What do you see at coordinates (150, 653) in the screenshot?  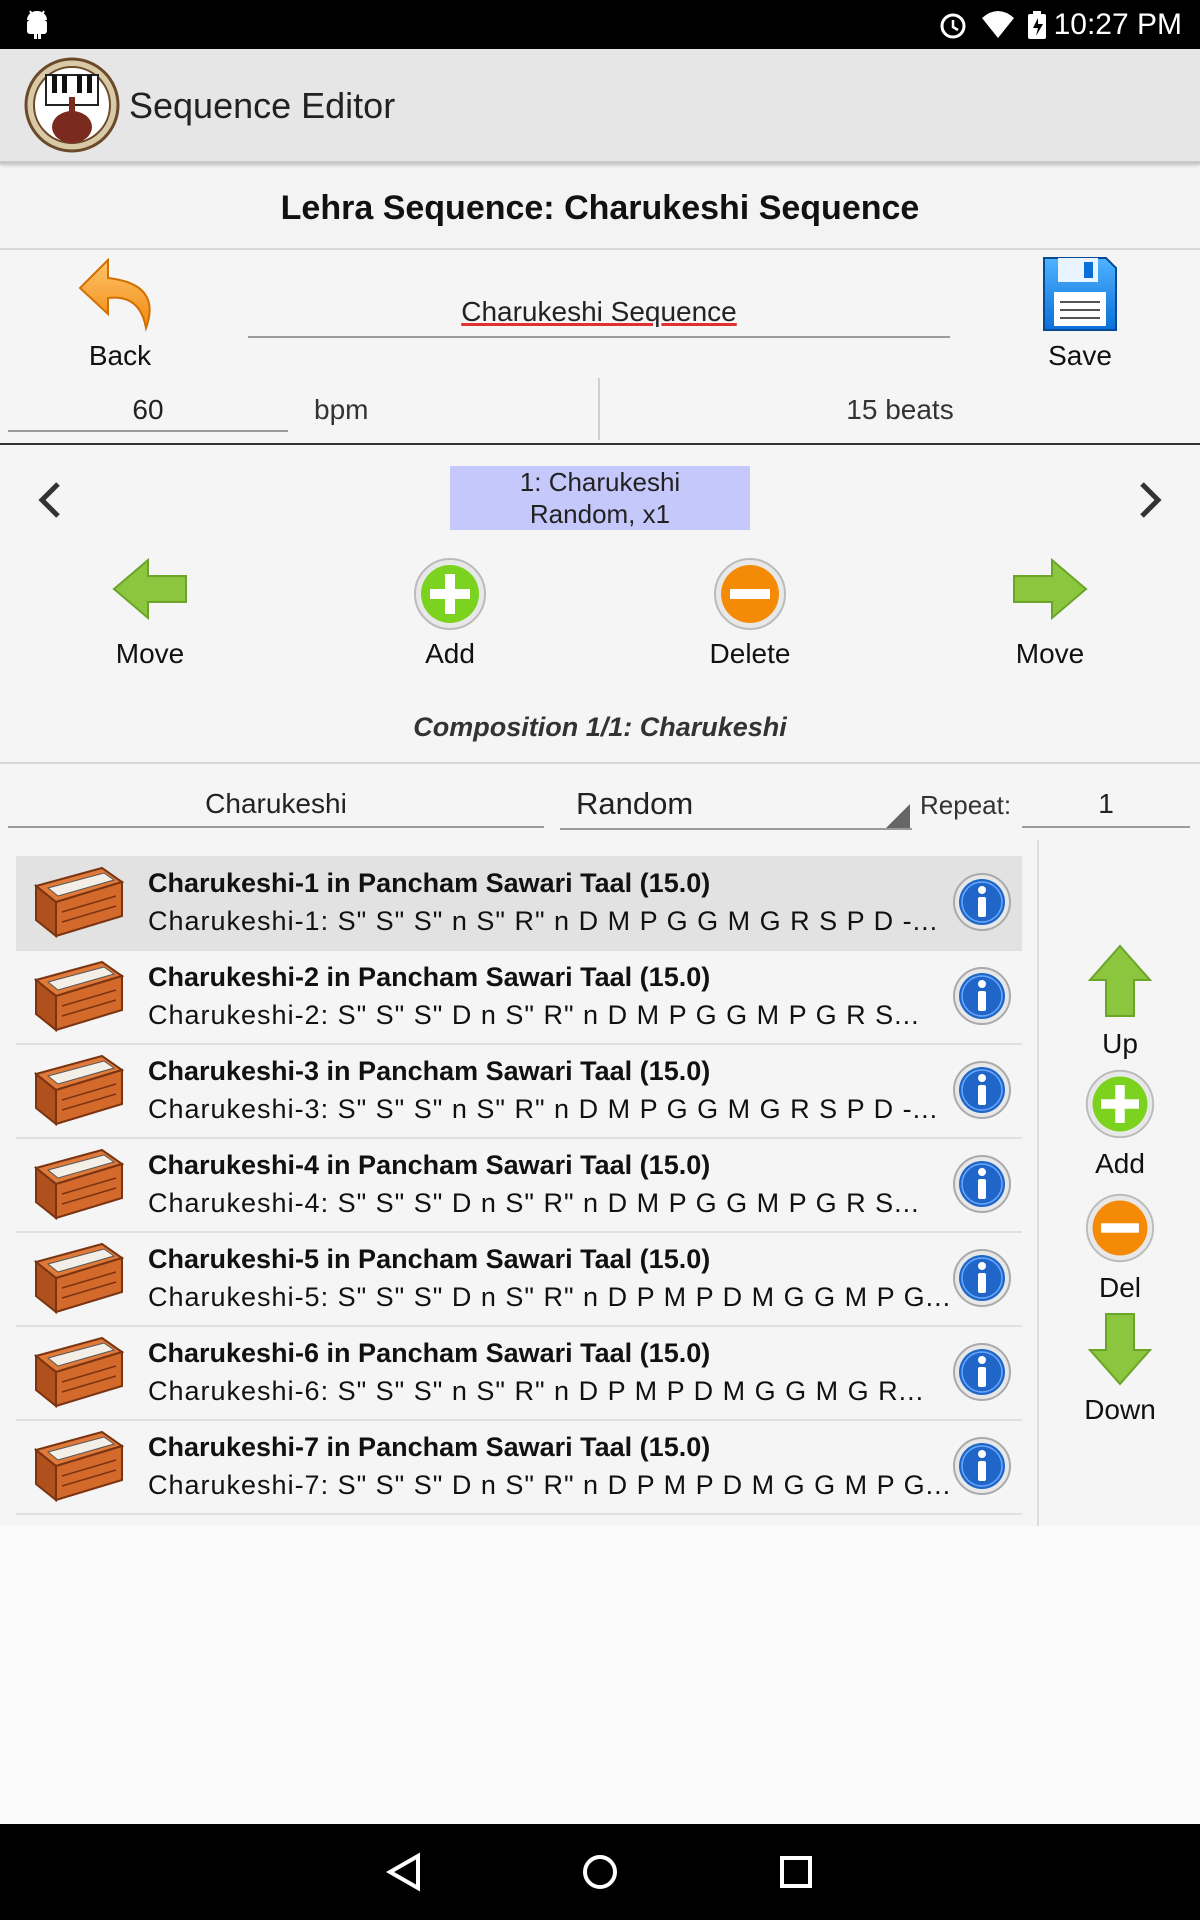 I see `move-left-label: Move` at bounding box center [150, 653].